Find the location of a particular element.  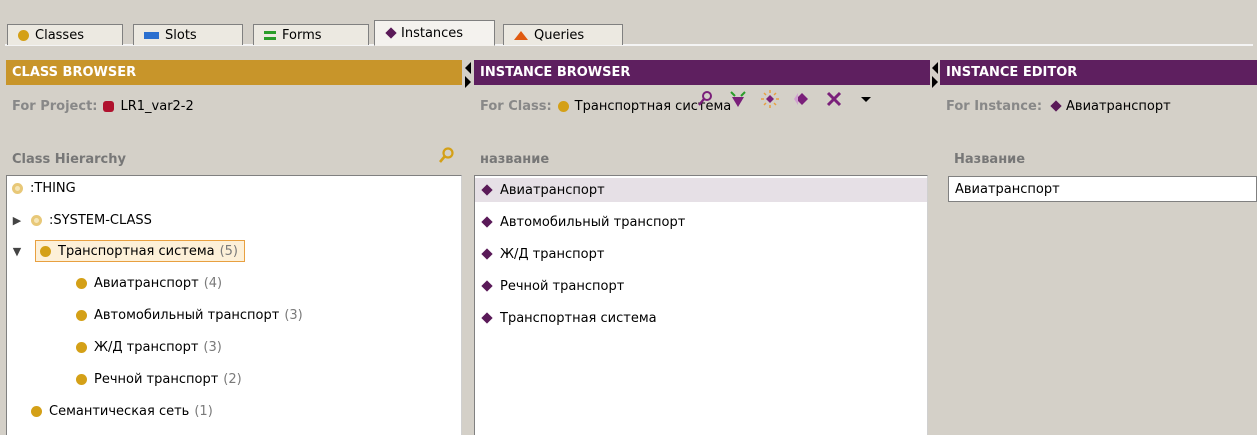

project-label: For Project: is located at coordinates (55, 106).